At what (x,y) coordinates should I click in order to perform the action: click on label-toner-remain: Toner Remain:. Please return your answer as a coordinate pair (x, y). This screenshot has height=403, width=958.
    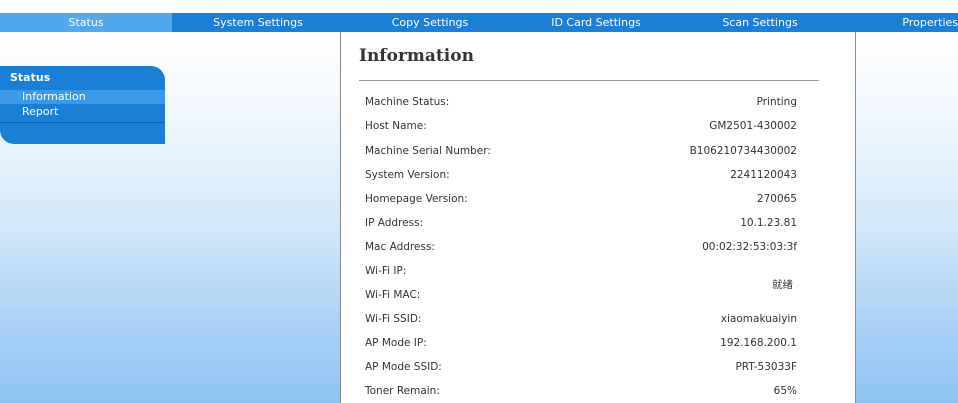
    Looking at the image, I should click on (402, 391).